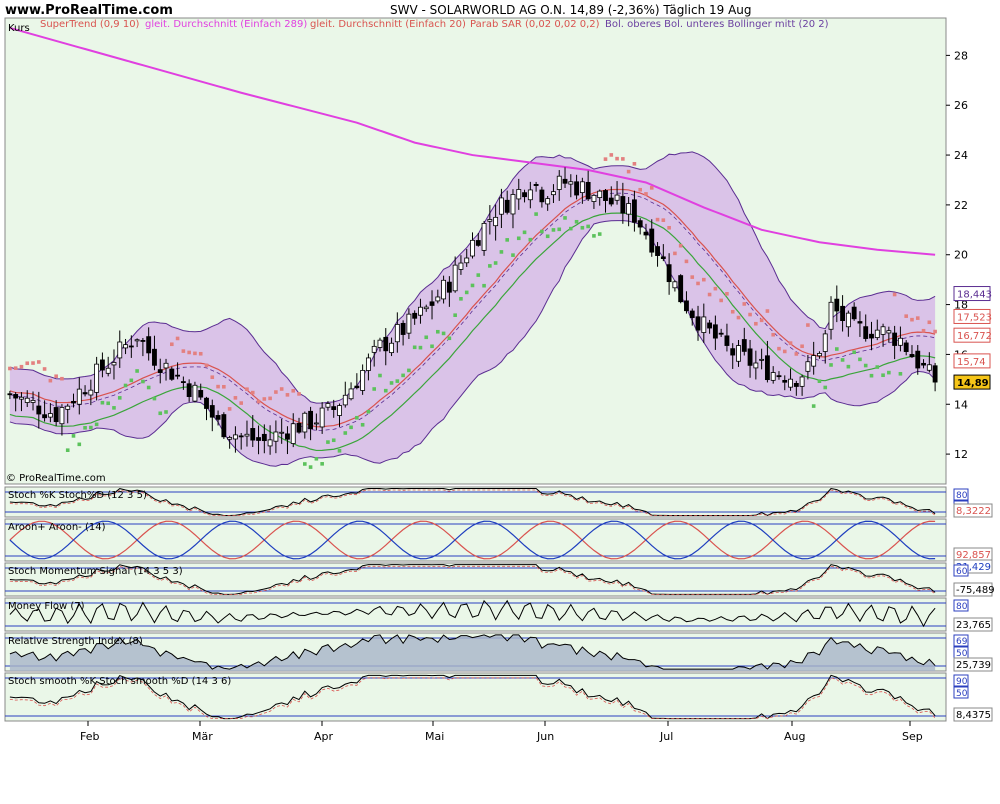 The width and height of the screenshot is (1000, 804). I want to click on panel-label: Aroon+ Aroon- (14), so click(57, 527).